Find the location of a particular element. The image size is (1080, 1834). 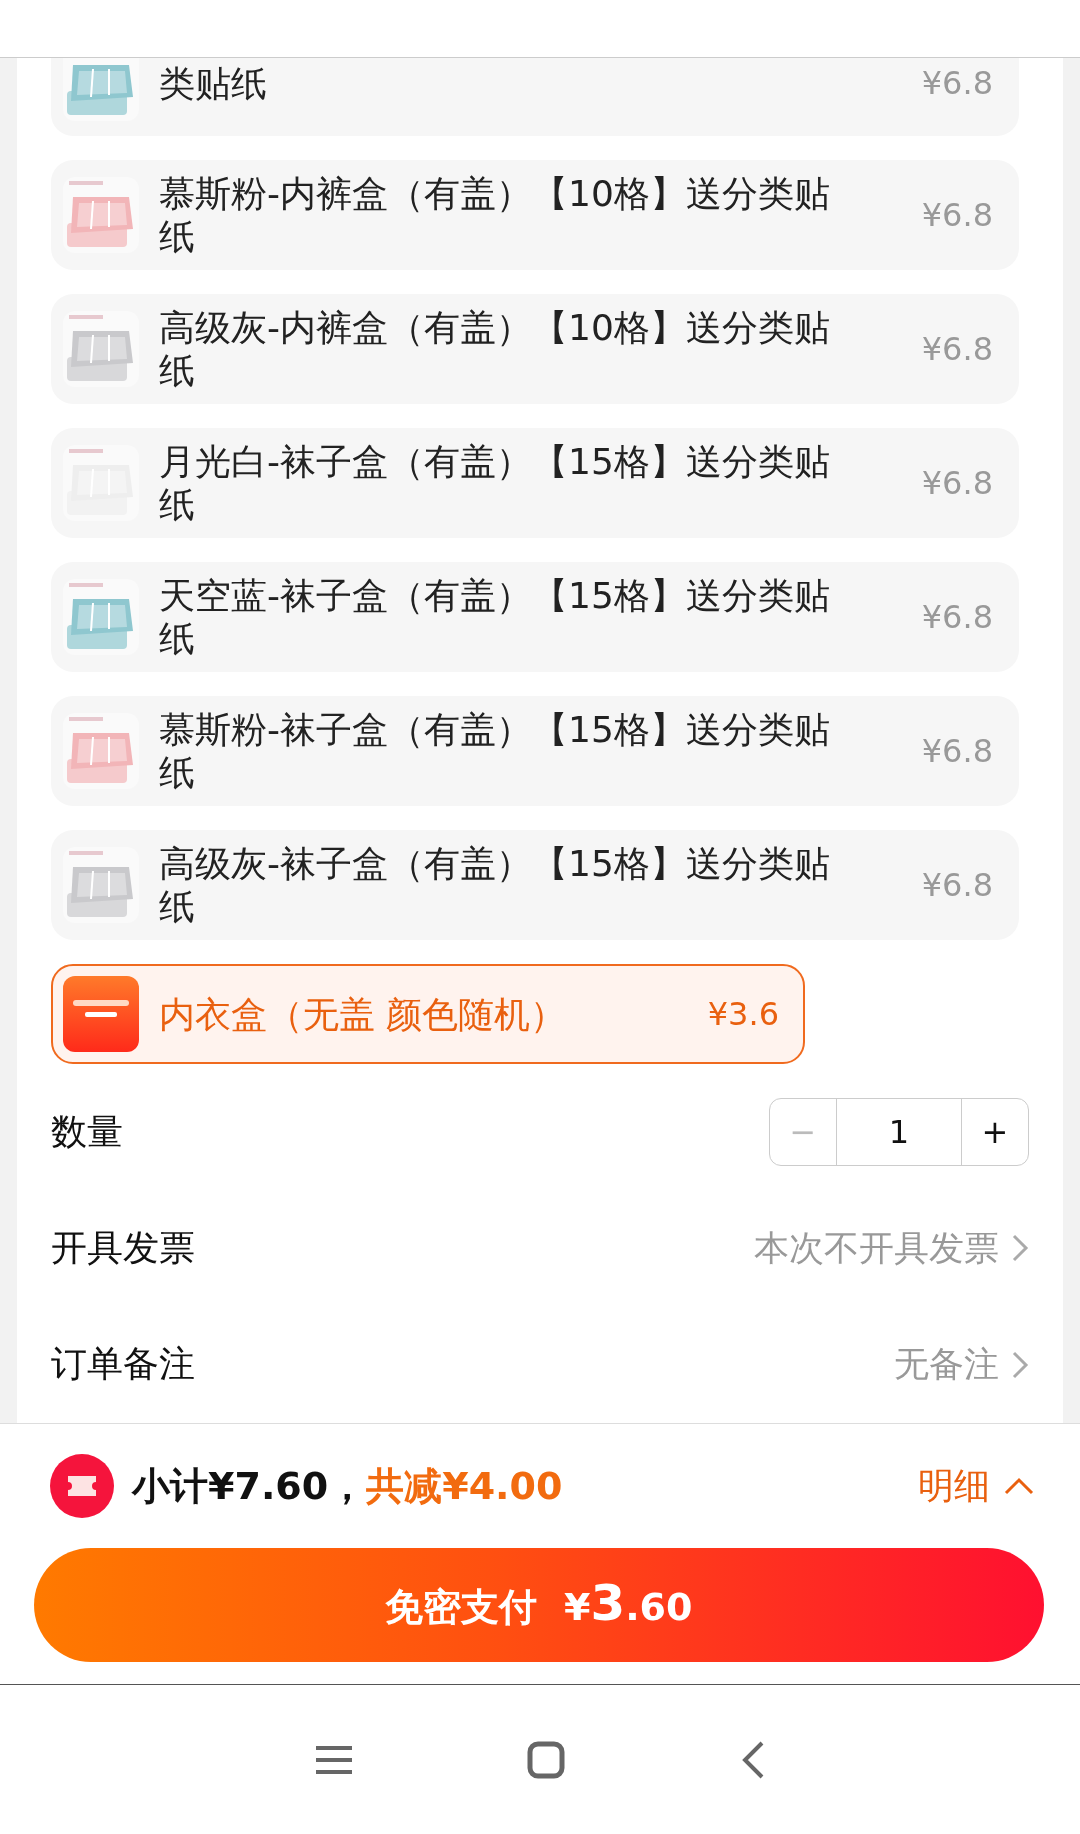

option-price: ¥3.6 is located at coordinates (743, 1014).